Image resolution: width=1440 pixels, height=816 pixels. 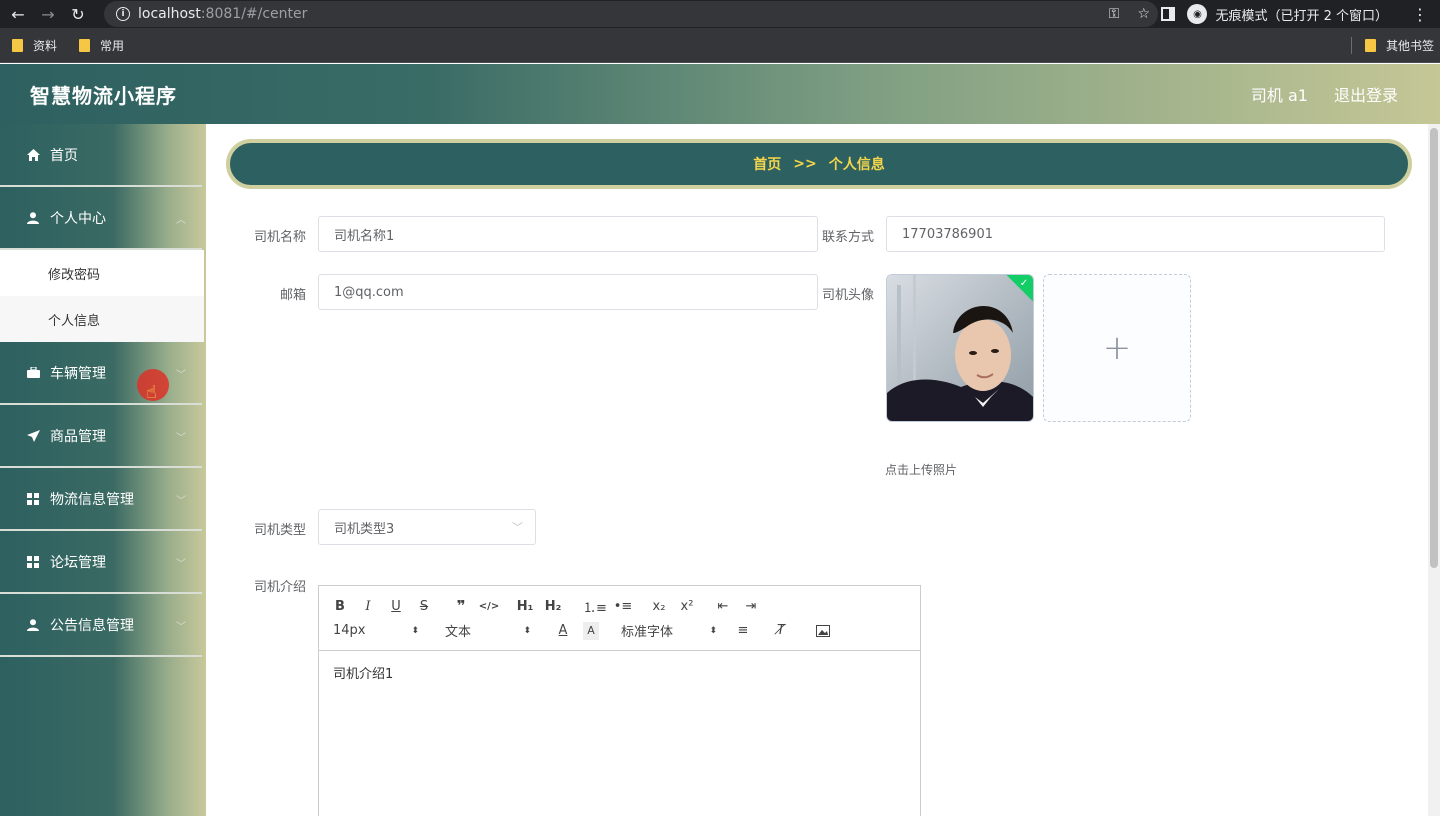 What do you see at coordinates (33, 217) in the screenshot?
I see `user-icon` at bounding box center [33, 217].